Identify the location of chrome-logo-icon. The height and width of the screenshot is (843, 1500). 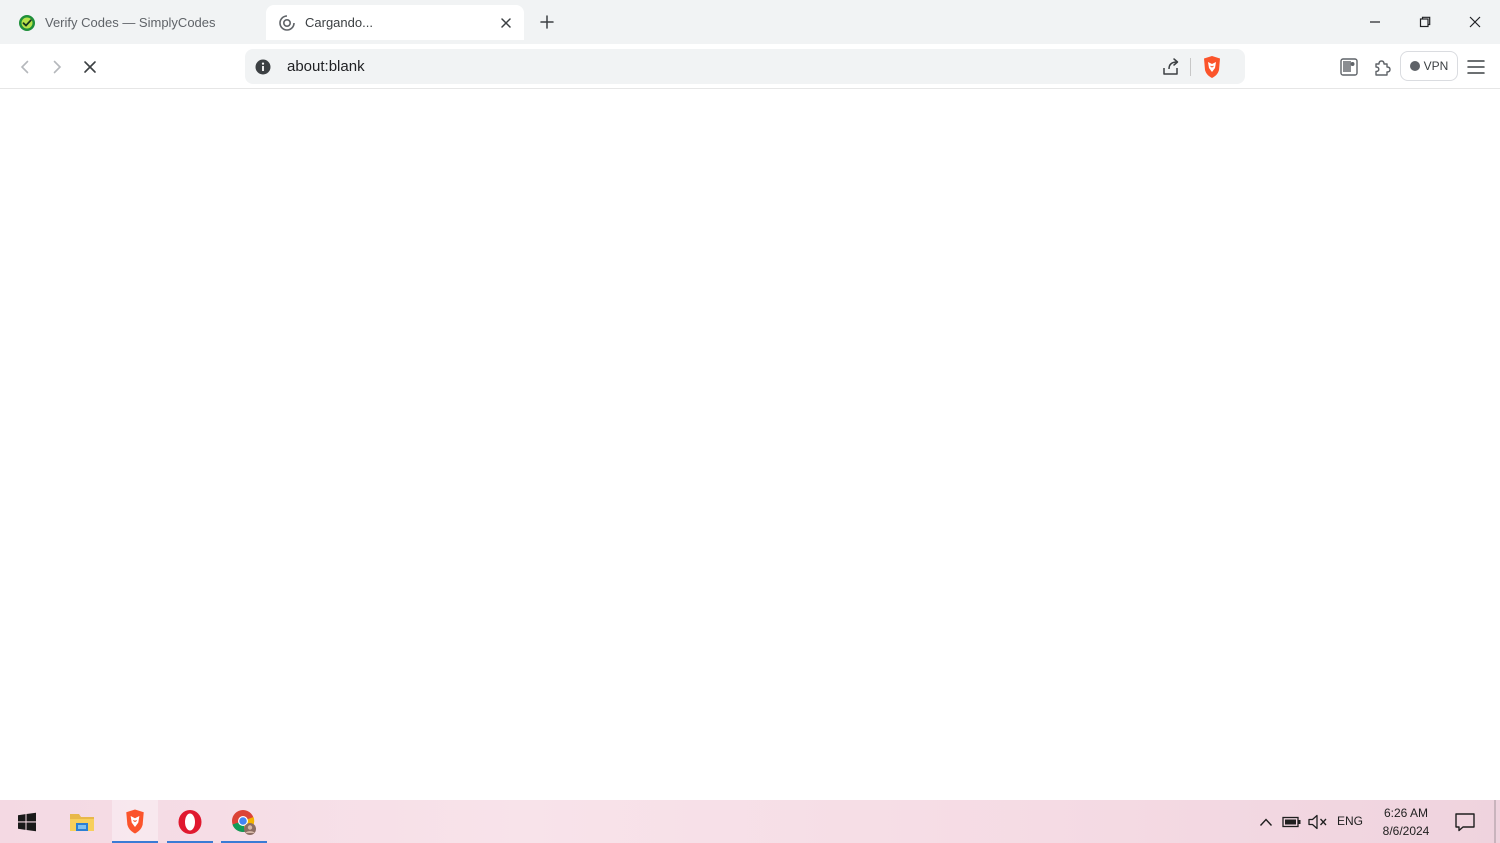
(244, 822).